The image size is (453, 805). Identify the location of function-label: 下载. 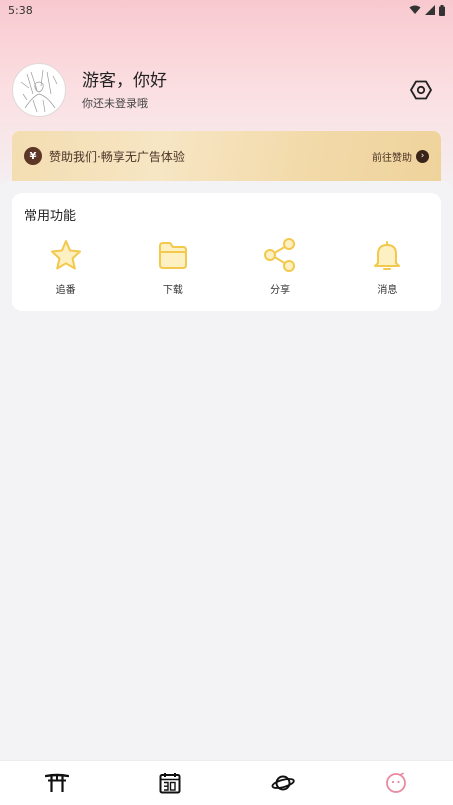
(172, 290).